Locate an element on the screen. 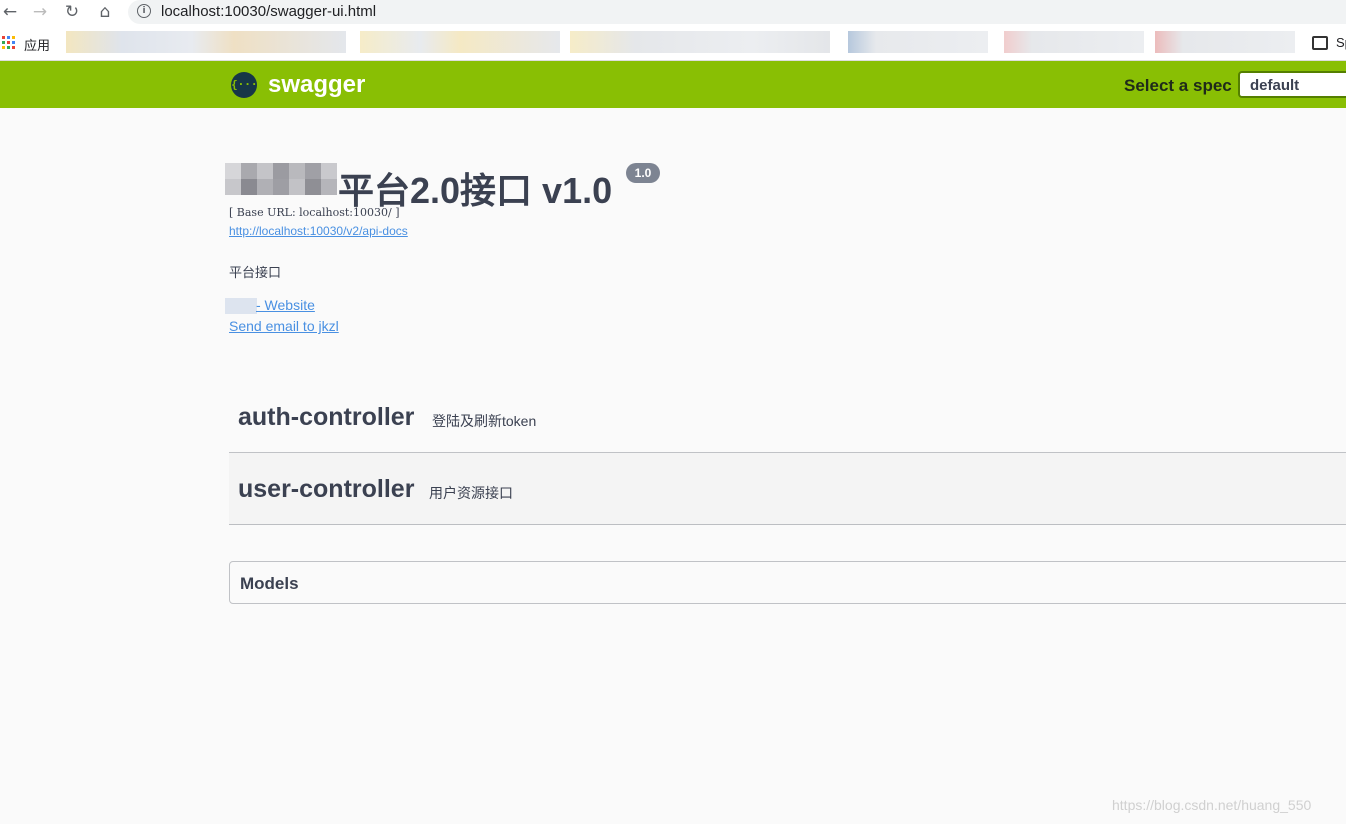 Image resolution: width=1346 pixels, height=824 pixels. apps-grid-icon is located at coordinates (8, 42).